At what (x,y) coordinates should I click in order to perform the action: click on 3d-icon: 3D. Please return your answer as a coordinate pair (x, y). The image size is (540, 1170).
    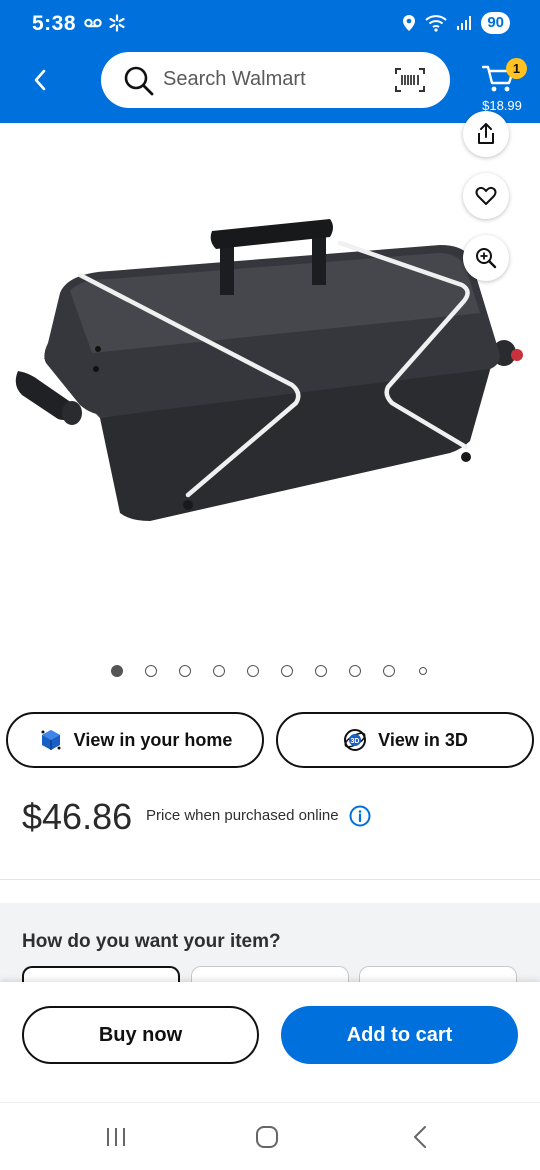
    Looking at the image, I should click on (355, 740).